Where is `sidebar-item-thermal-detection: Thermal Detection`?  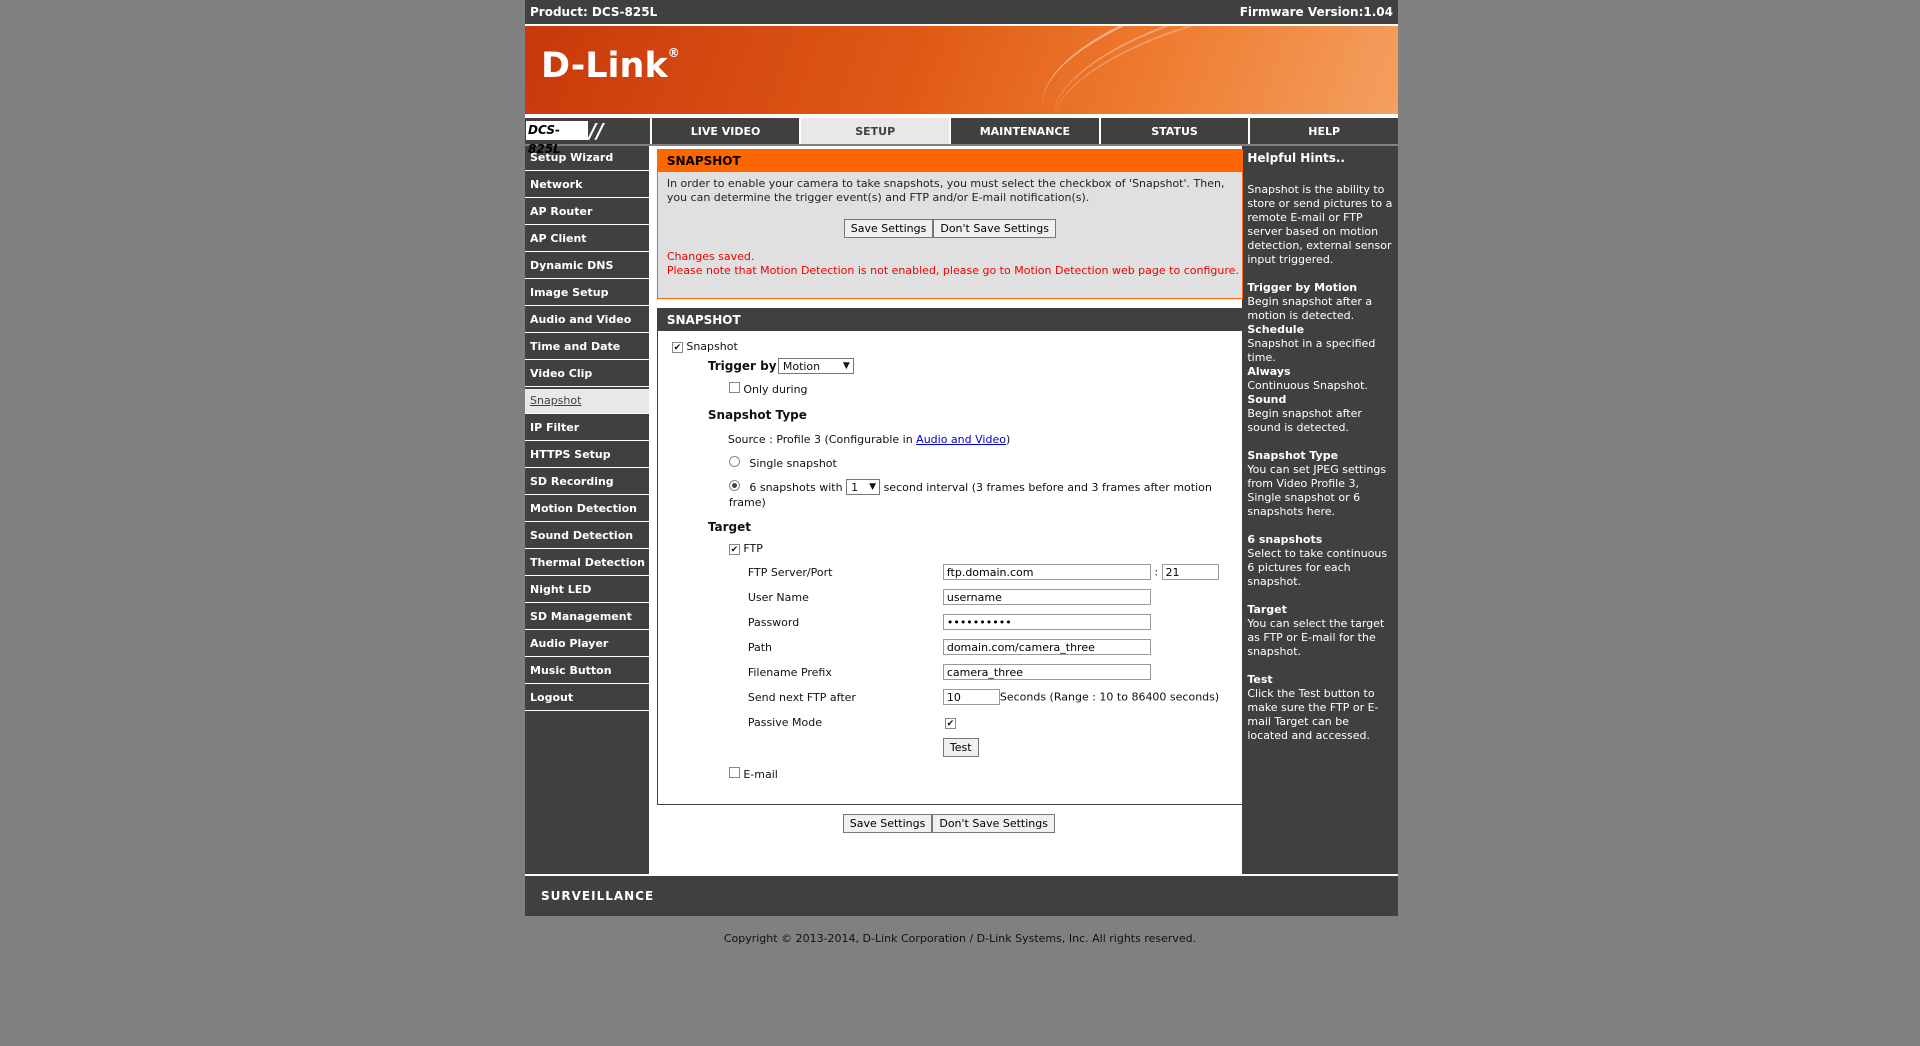 sidebar-item-thermal-detection: Thermal Detection is located at coordinates (587, 563).